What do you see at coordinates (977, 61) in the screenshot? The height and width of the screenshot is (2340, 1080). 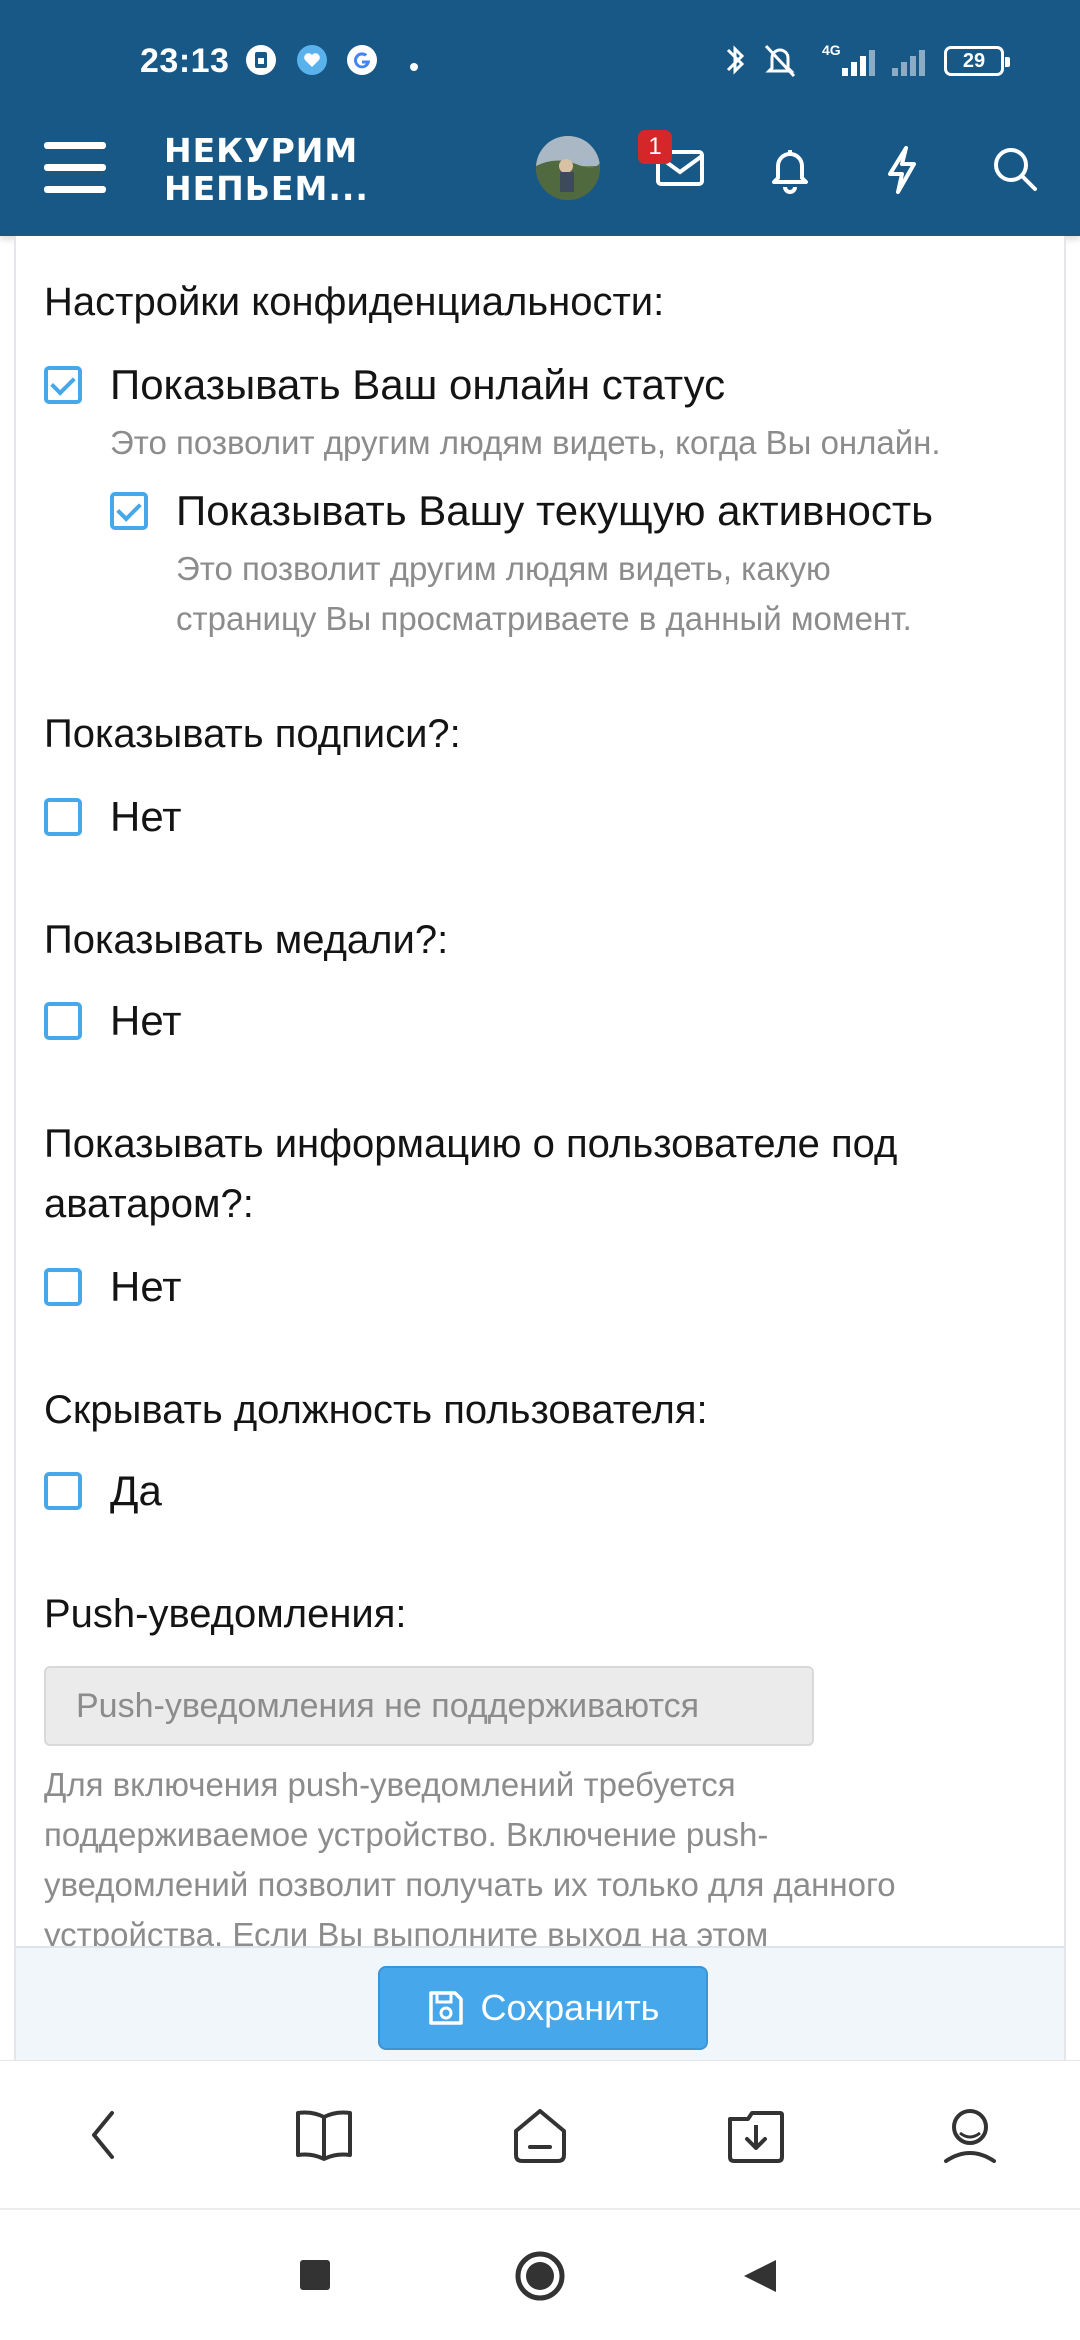 I see `battery-indicator: 29` at bounding box center [977, 61].